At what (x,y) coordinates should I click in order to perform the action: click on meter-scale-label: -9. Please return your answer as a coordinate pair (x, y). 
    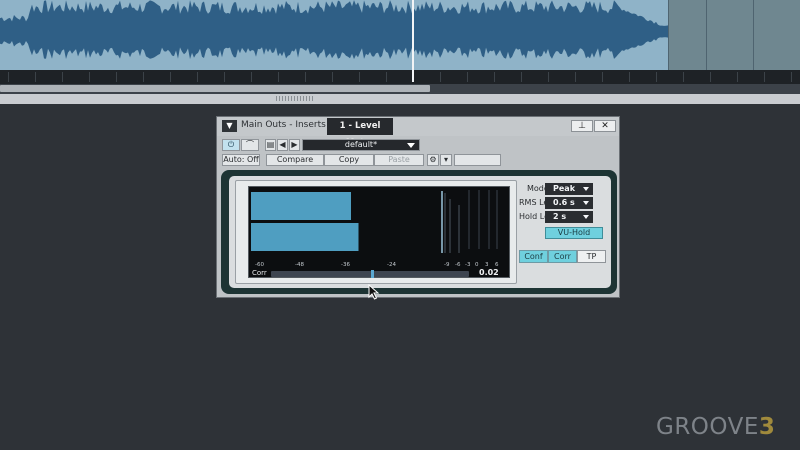
    Looking at the image, I should click on (447, 265).